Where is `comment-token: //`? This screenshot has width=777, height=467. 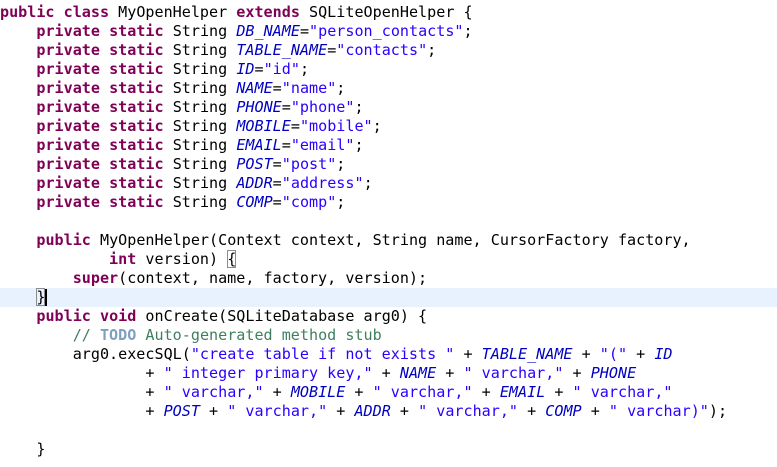 comment-token: // is located at coordinates (86, 335).